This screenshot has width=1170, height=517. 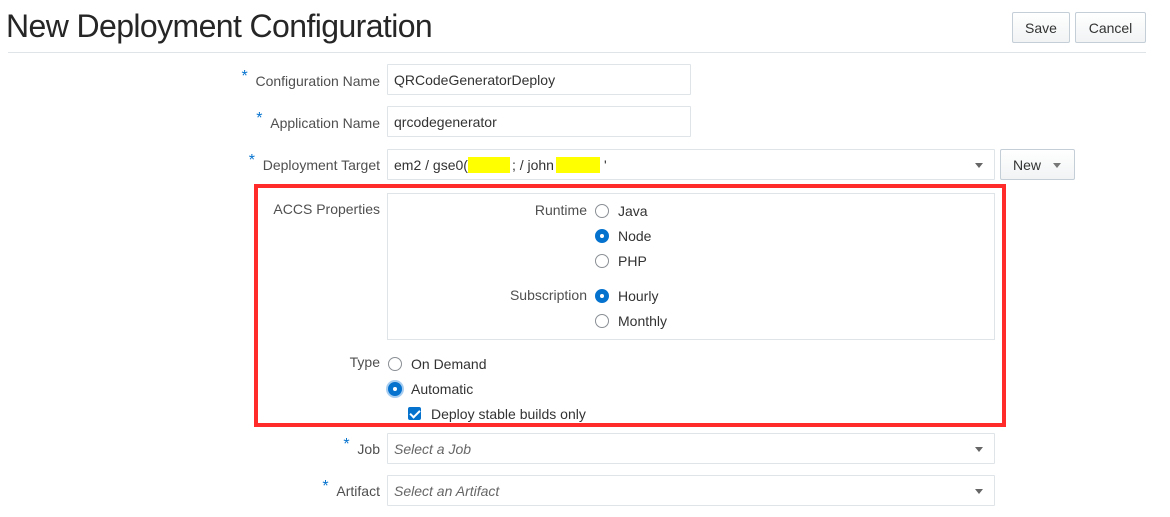 I want to click on job-placeholder: Select a Job, so click(x=433, y=448).